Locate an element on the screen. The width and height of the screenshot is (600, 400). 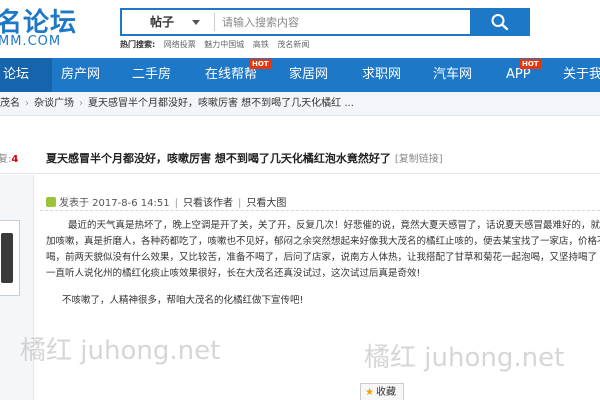
favorite-button: ★ 收藏 is located at coordinates (382, 391).